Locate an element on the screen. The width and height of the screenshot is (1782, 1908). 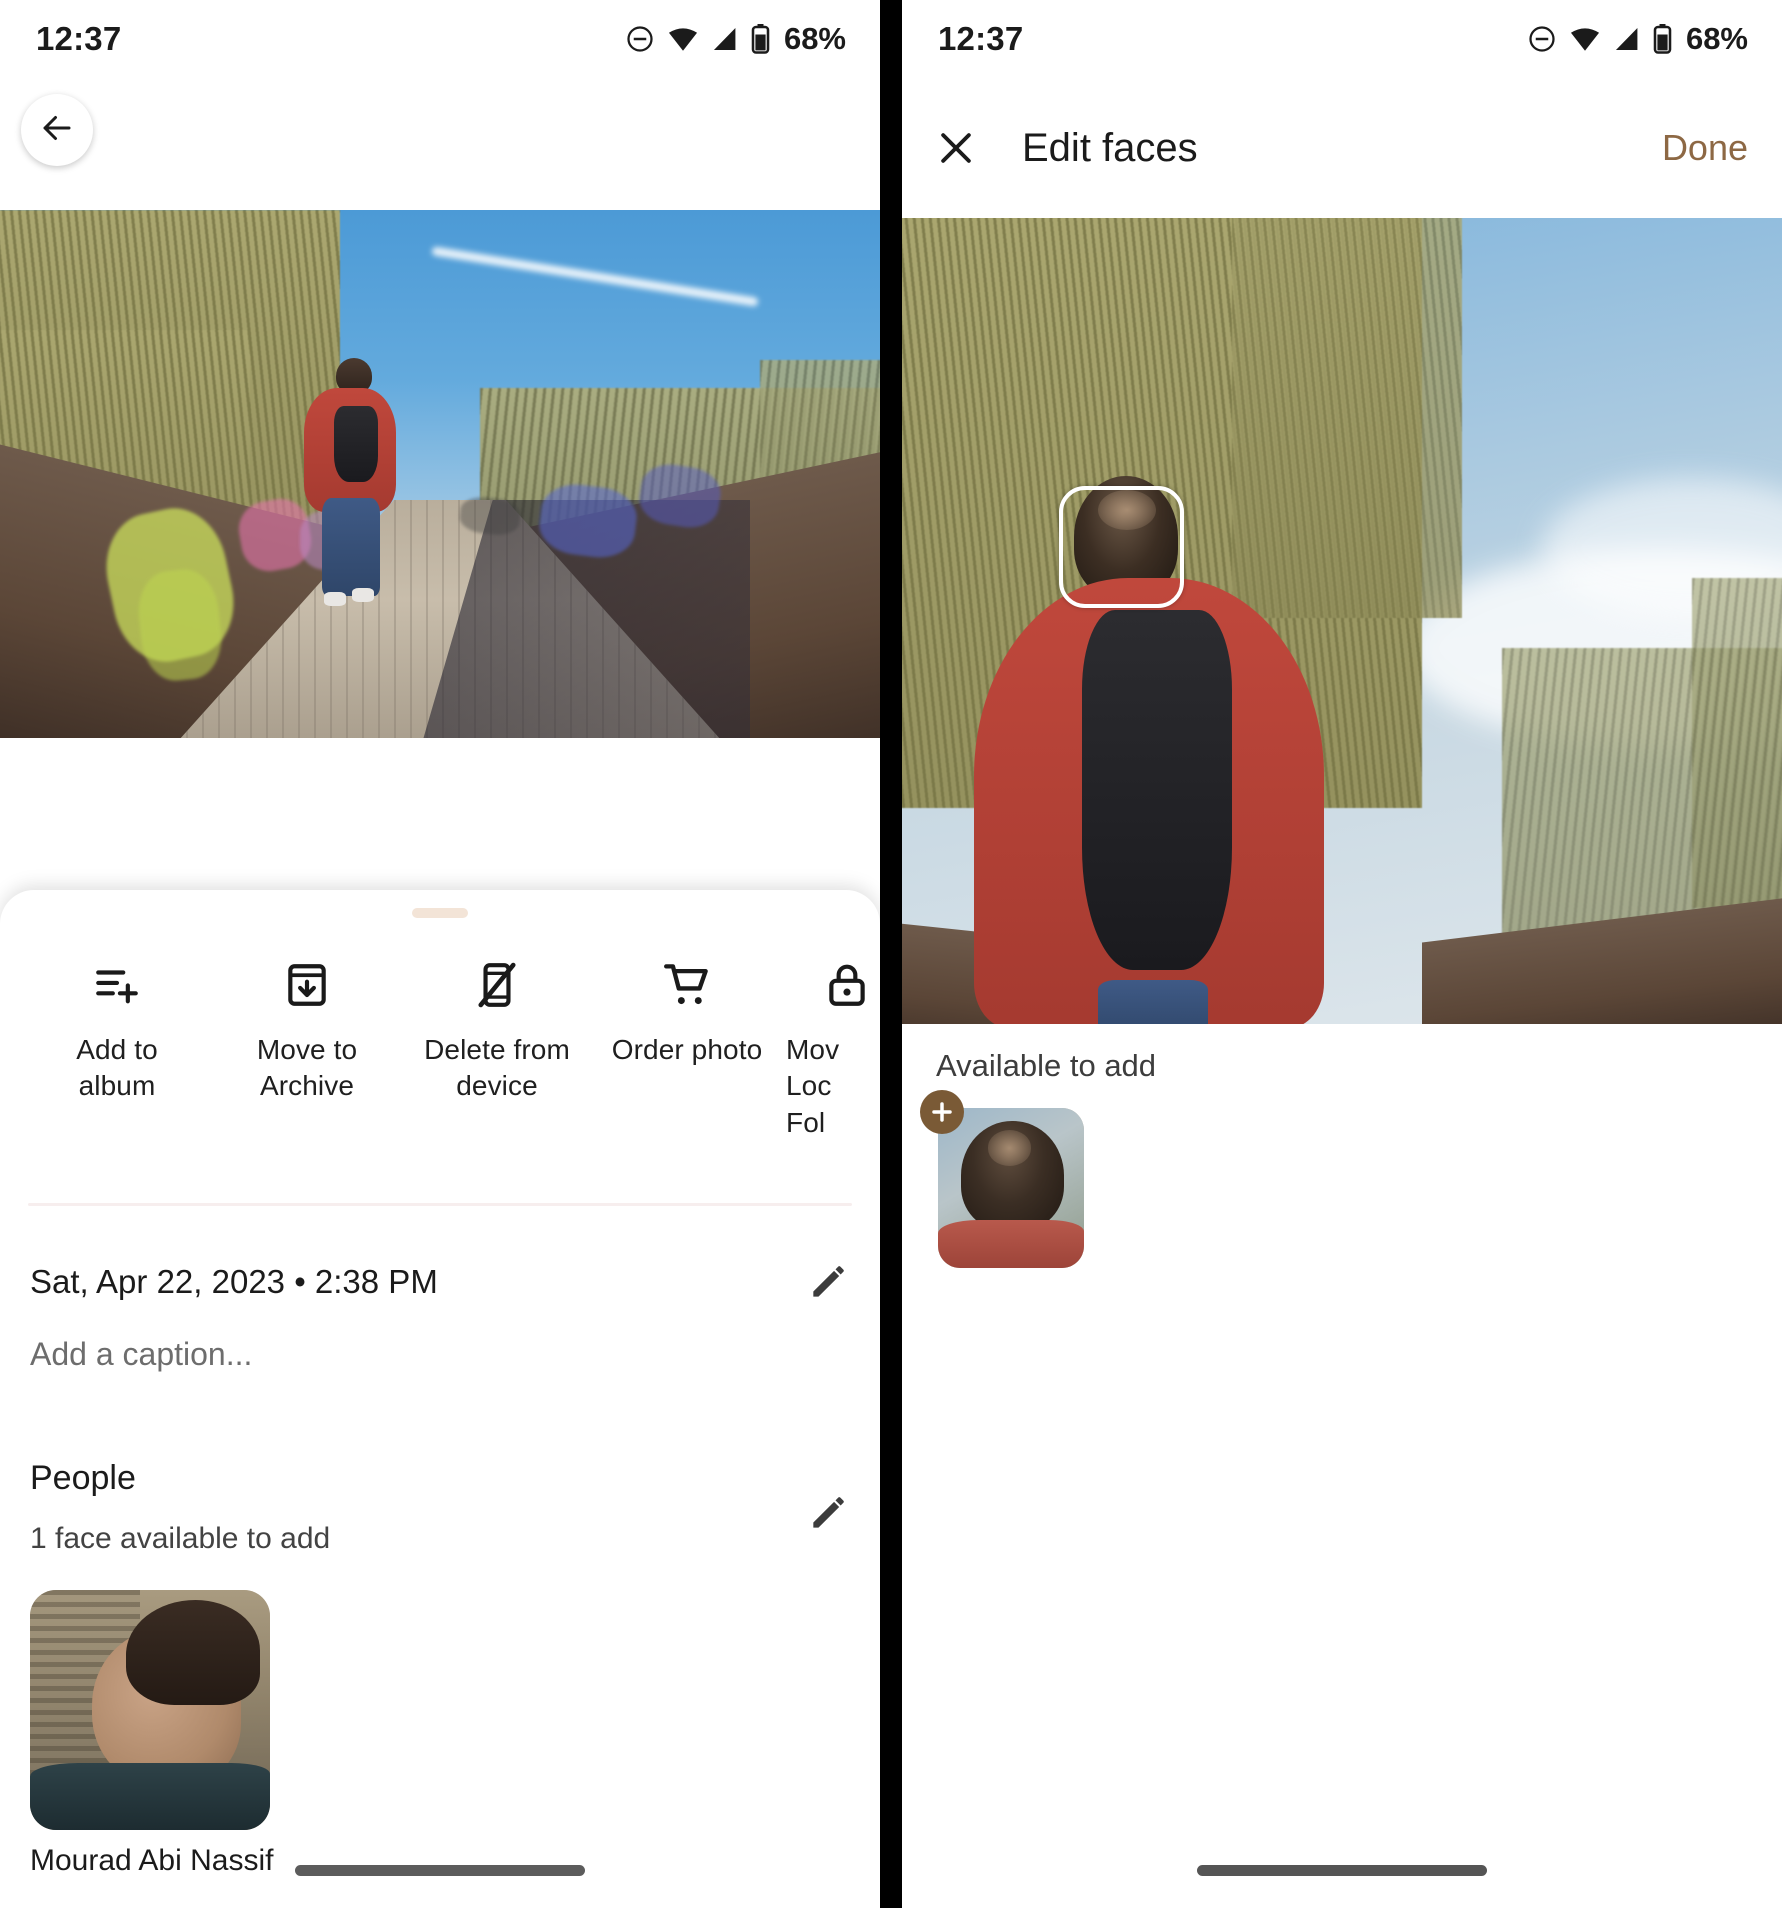
sheet-drag-handle is located at coordinates (440, 913).